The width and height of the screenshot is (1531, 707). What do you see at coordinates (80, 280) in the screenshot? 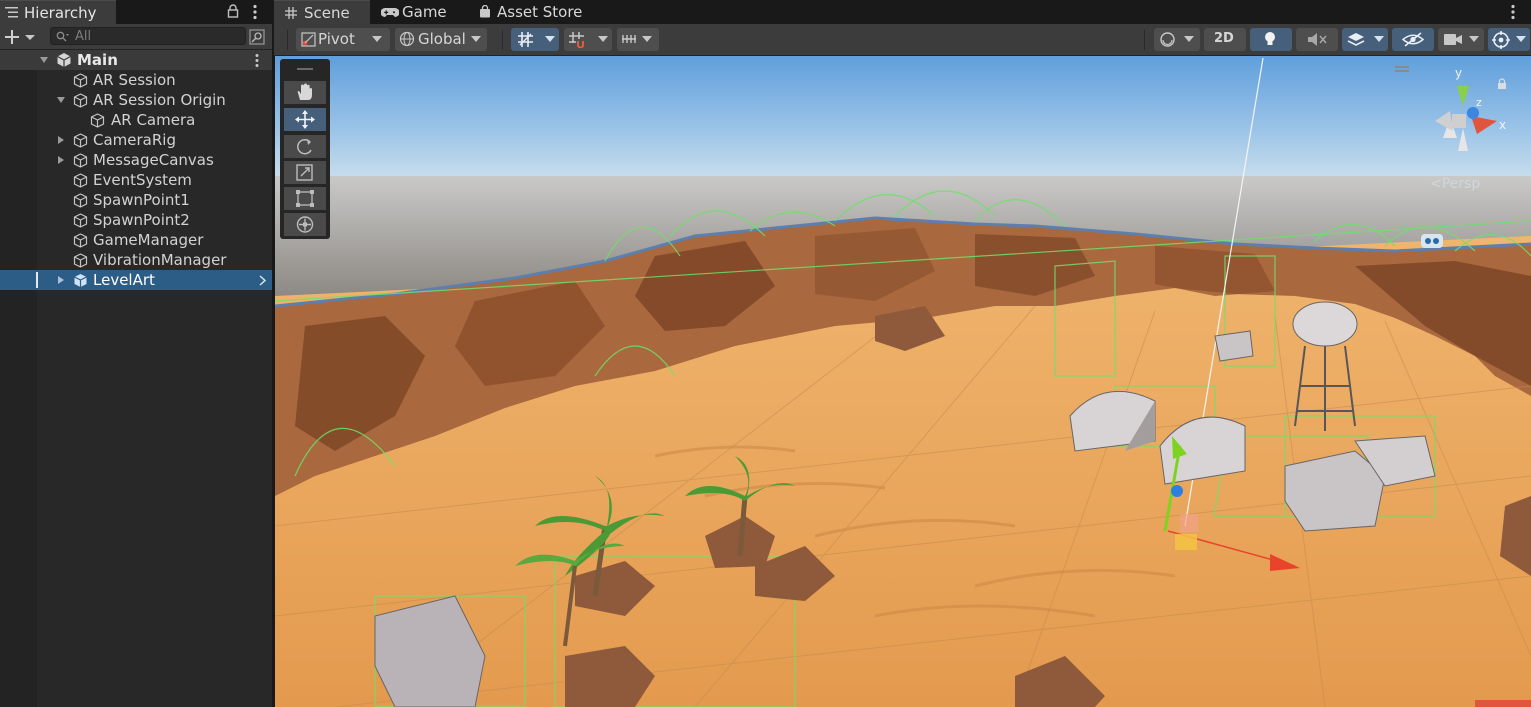
I see `prefab-cube-icon` at bounding box center [80, 280].